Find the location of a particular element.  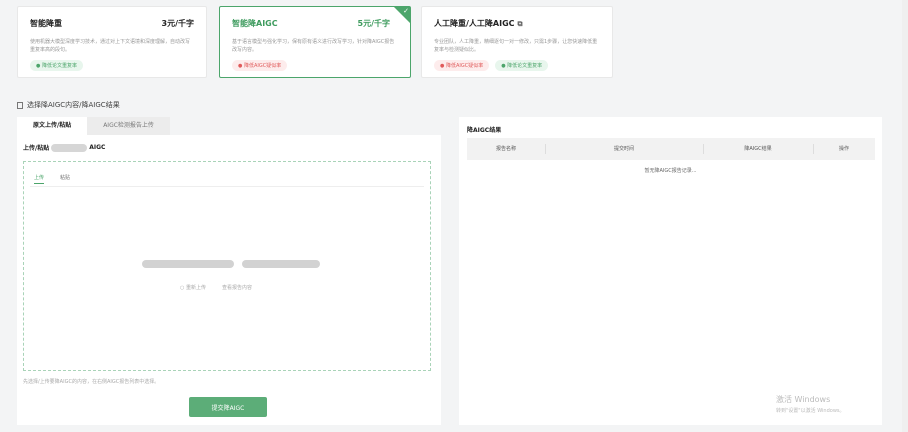

reupload-link: ○ 重新上传 is located at coordinates (193, 287).